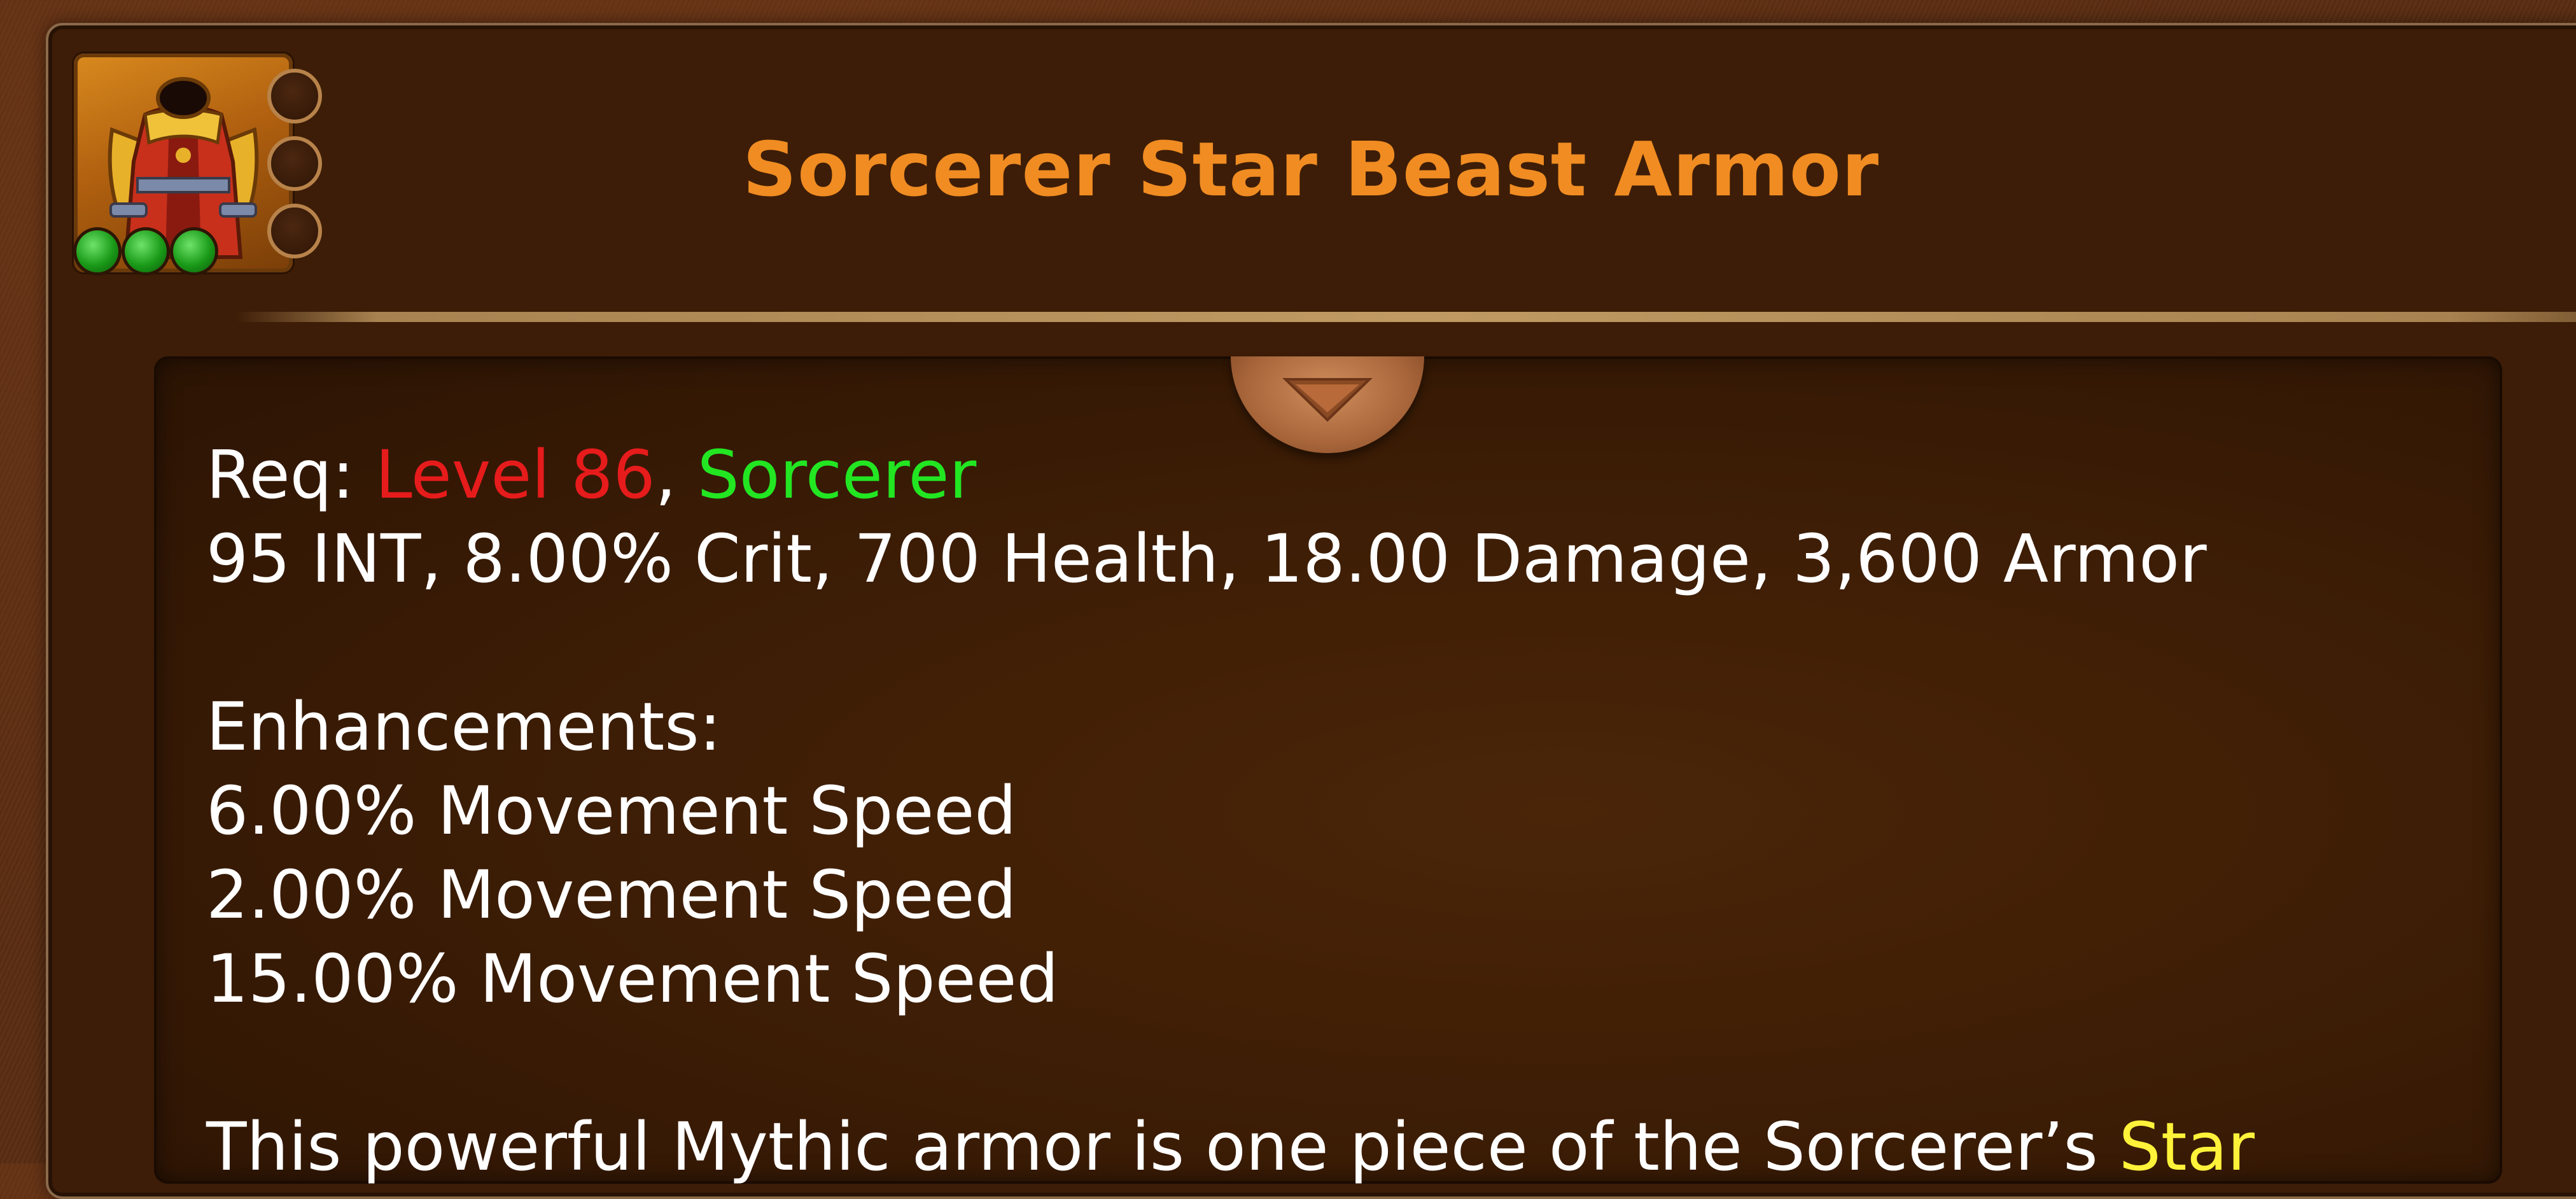  What do you see at coordinates (1339, 475) in the screenshot?
I see `requirement-line: Req: Level 86, Sorcerer` at bounding box center [1339, 475].